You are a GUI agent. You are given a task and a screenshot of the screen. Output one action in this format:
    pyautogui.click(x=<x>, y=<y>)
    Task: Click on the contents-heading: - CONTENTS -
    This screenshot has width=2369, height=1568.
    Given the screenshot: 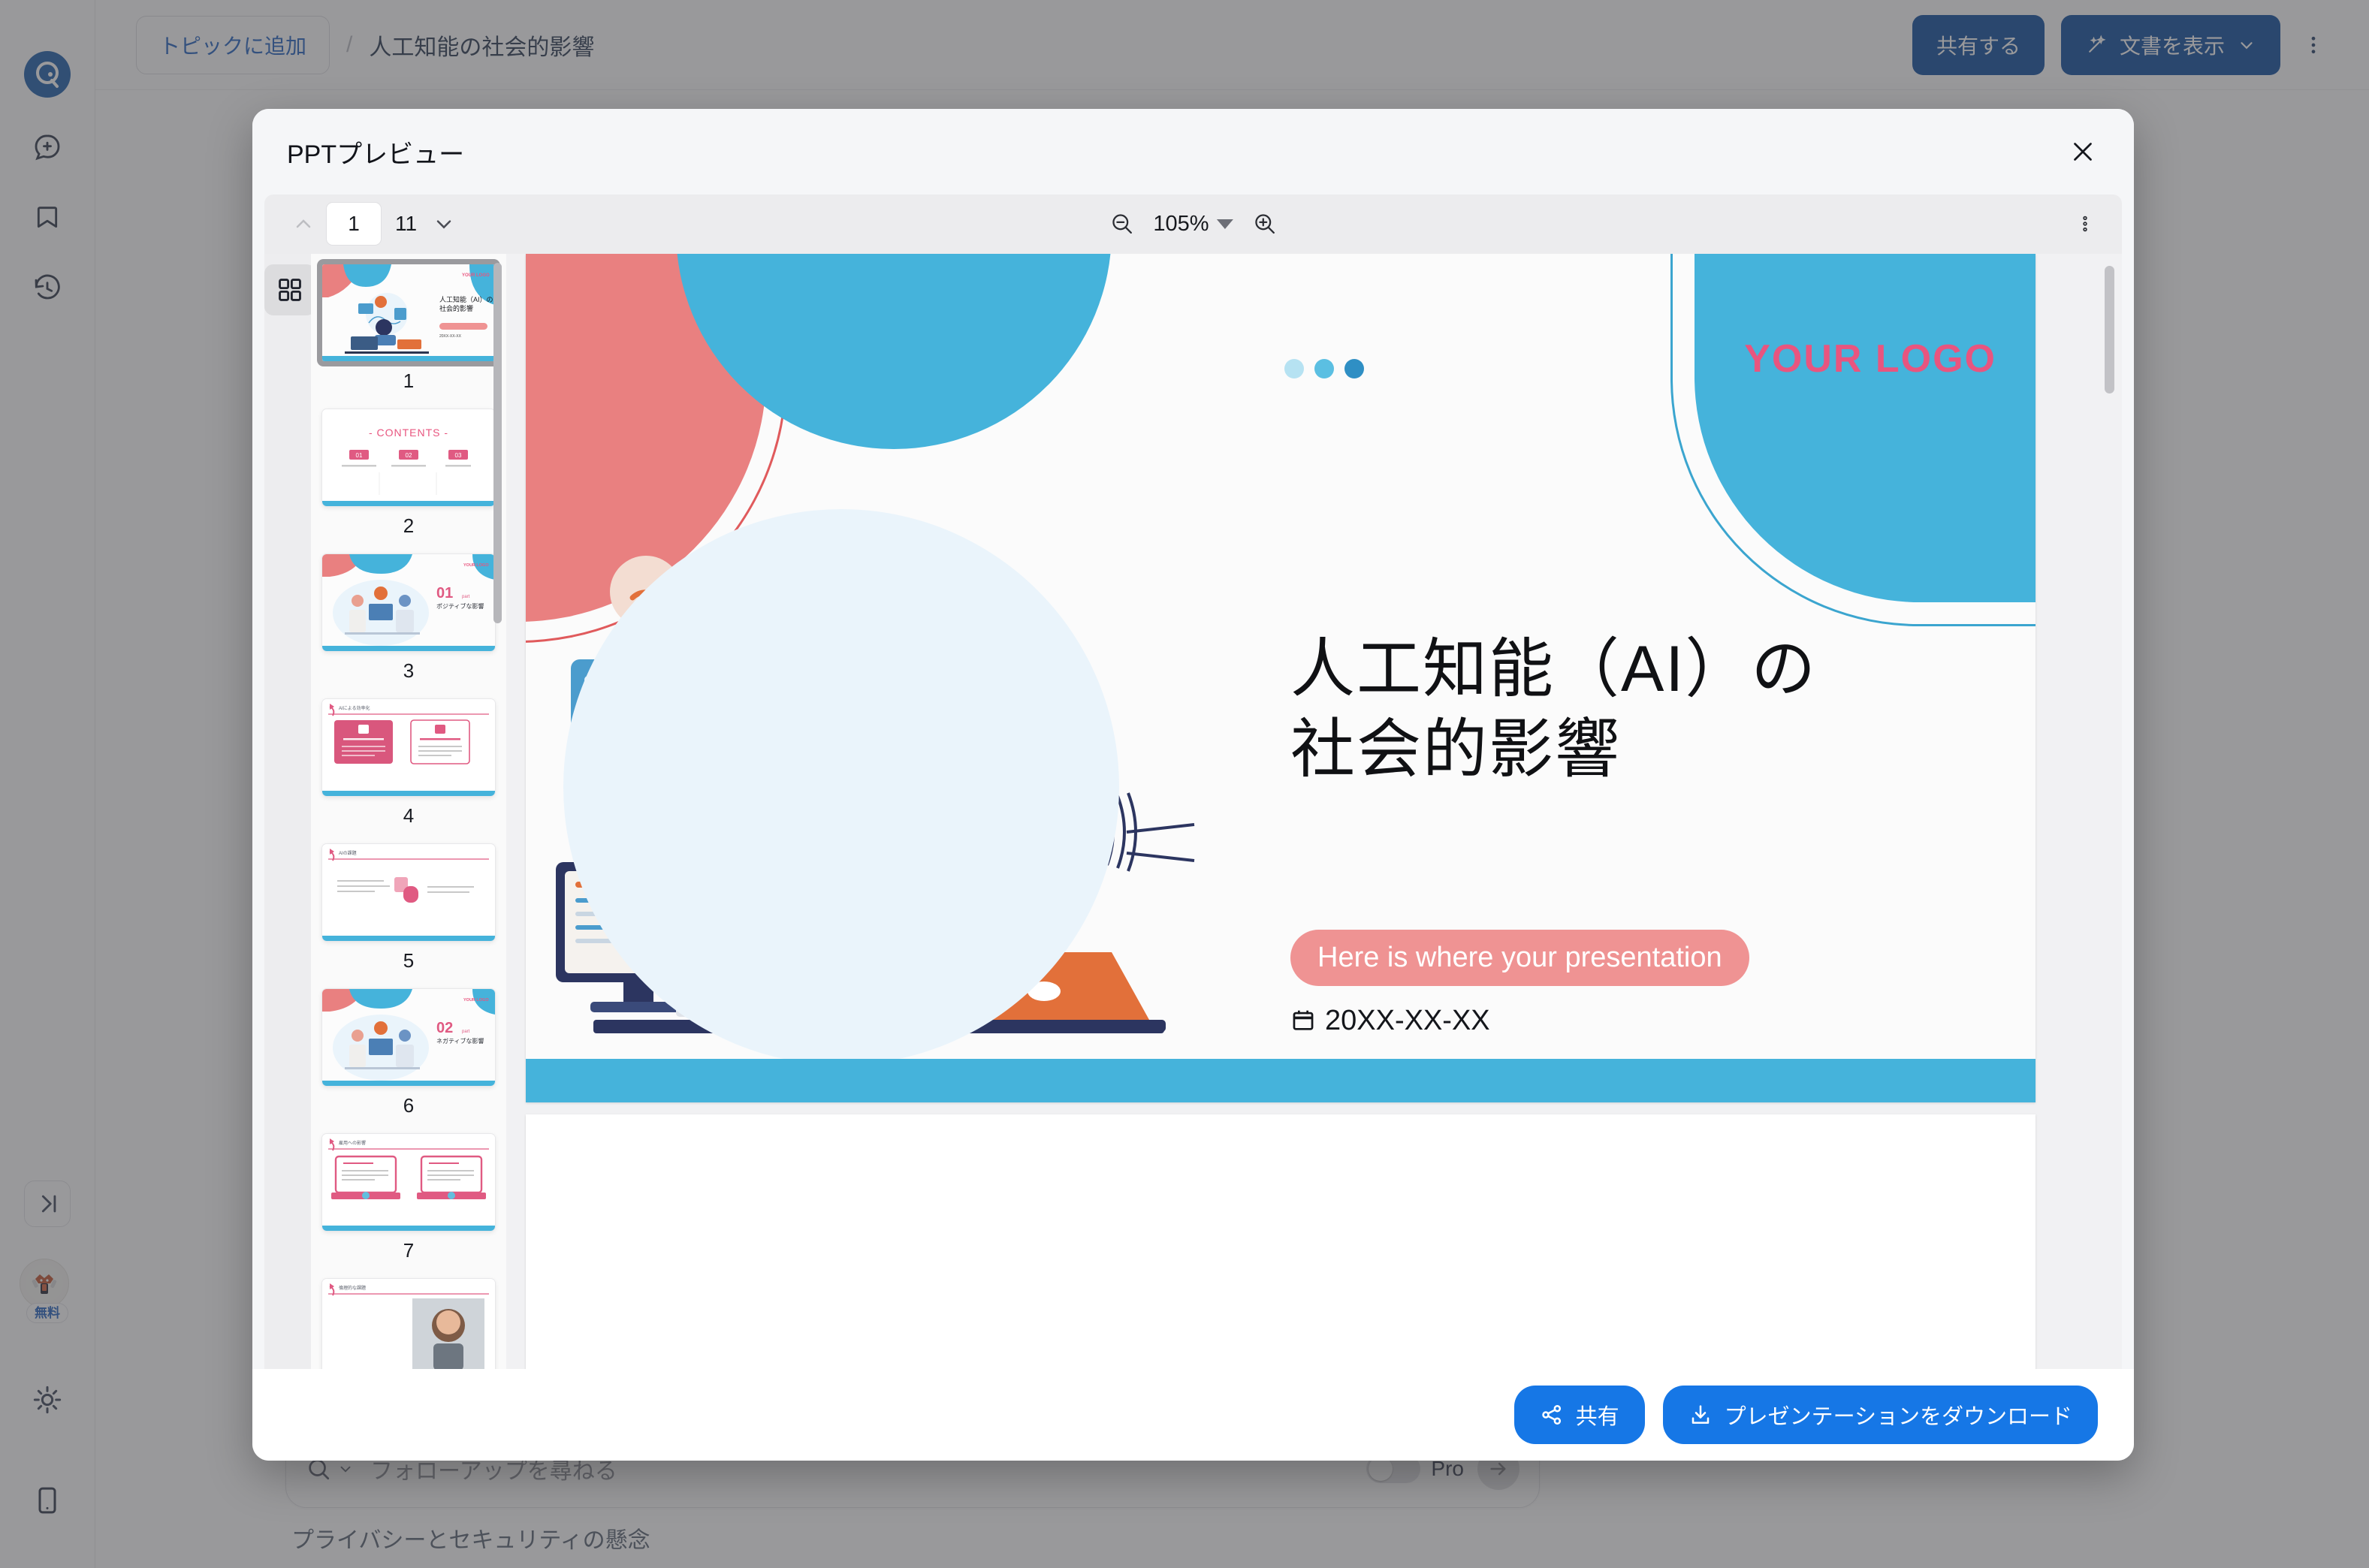 What is the action you would take?
    pyautogui.click(x=1281, y=1365)
    